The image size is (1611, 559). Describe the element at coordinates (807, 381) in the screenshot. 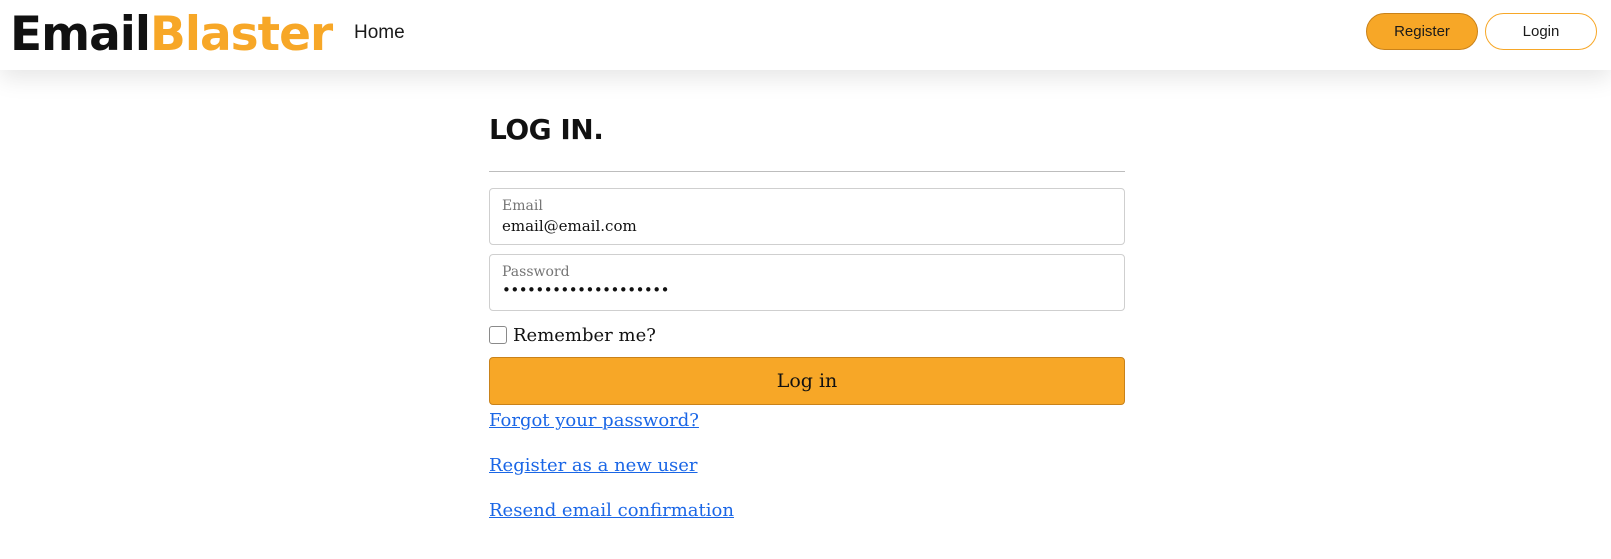

I see `log-in-submit-button: Log in` at that location.